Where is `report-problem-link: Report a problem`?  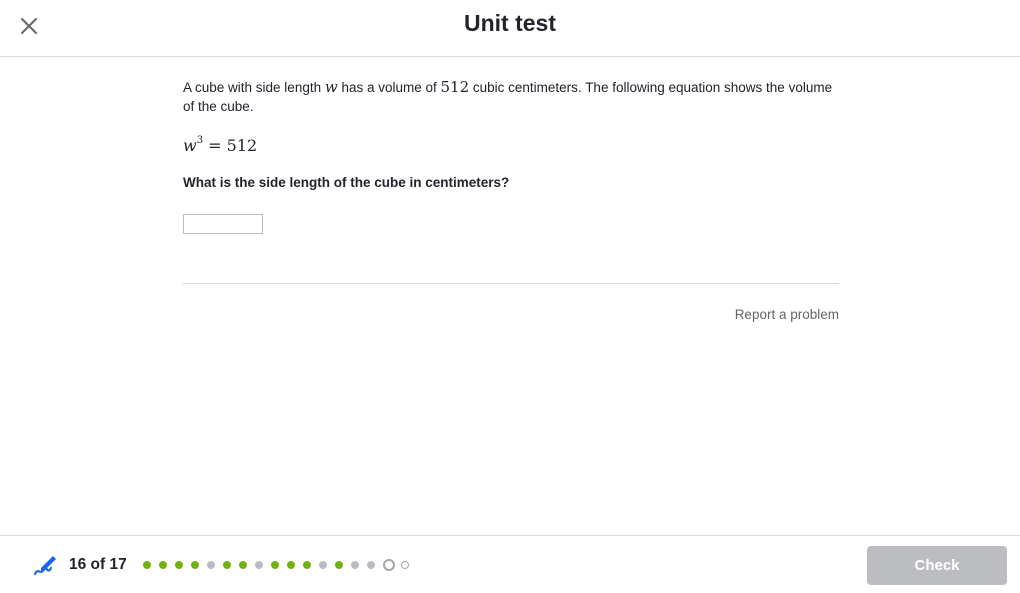 report-problem-link: Report a problem is located at coordinates (787, 314).